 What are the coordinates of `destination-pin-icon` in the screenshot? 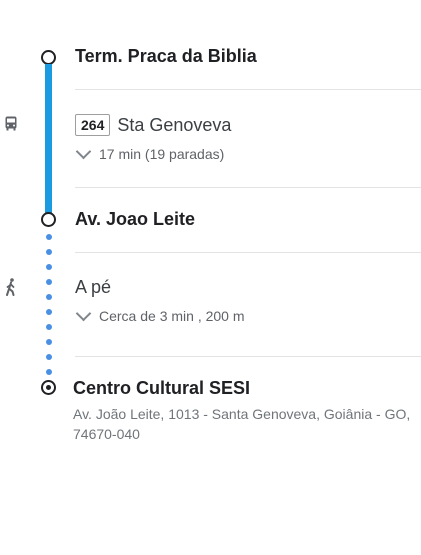 It's located at (48, 387).